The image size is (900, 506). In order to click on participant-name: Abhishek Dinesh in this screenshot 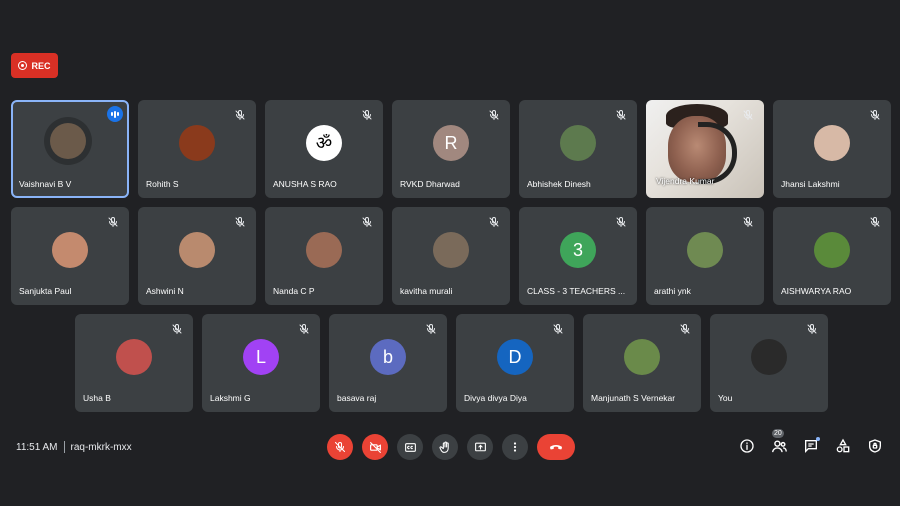, I will do `click(559, 184)`.